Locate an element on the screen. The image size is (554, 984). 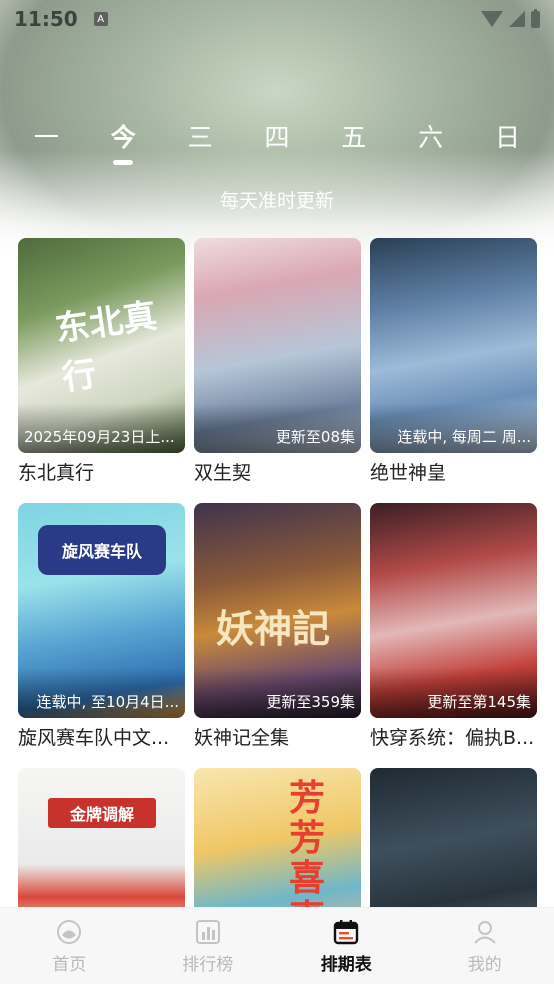
signal-icon is located at coordinates (517, 19).